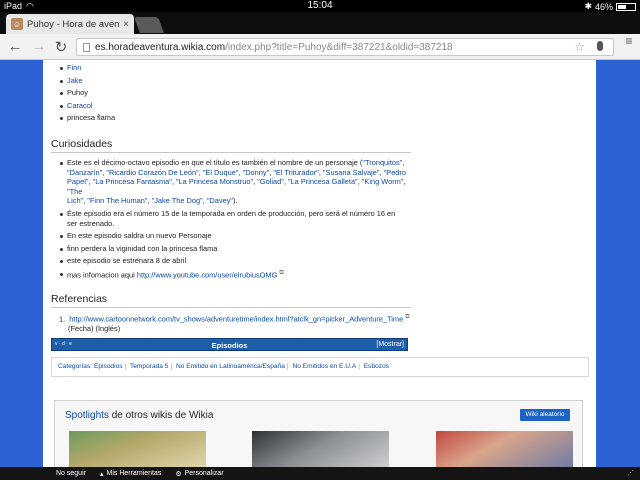  I want to click on customize-button: Personalizar, so click(204, 473).